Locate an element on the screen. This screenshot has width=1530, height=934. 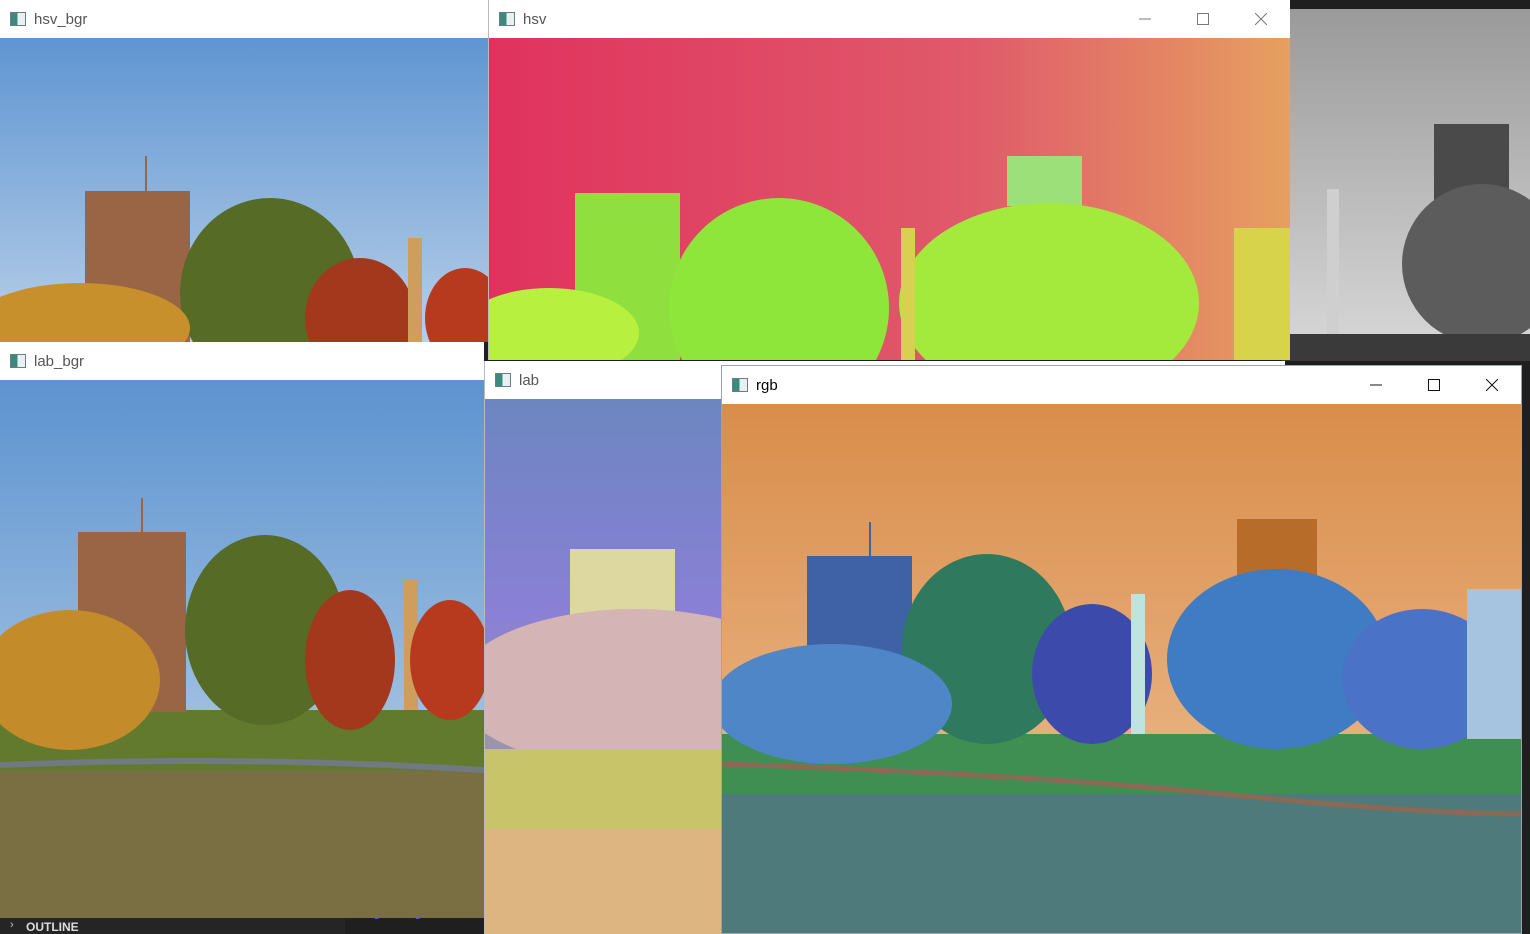
outline-label: OUTLINE is located at coordinates (52, 927).